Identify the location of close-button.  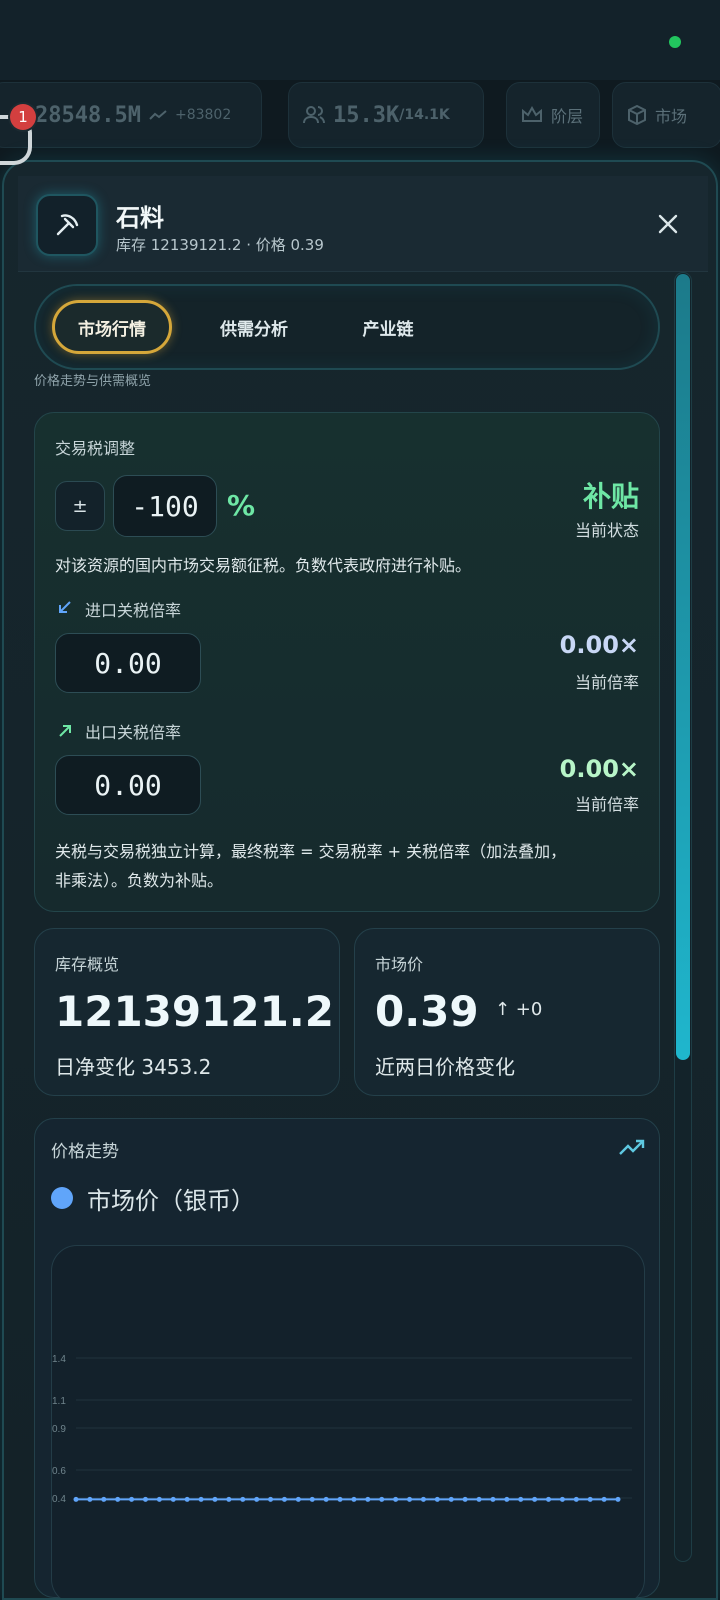
(668, 224).